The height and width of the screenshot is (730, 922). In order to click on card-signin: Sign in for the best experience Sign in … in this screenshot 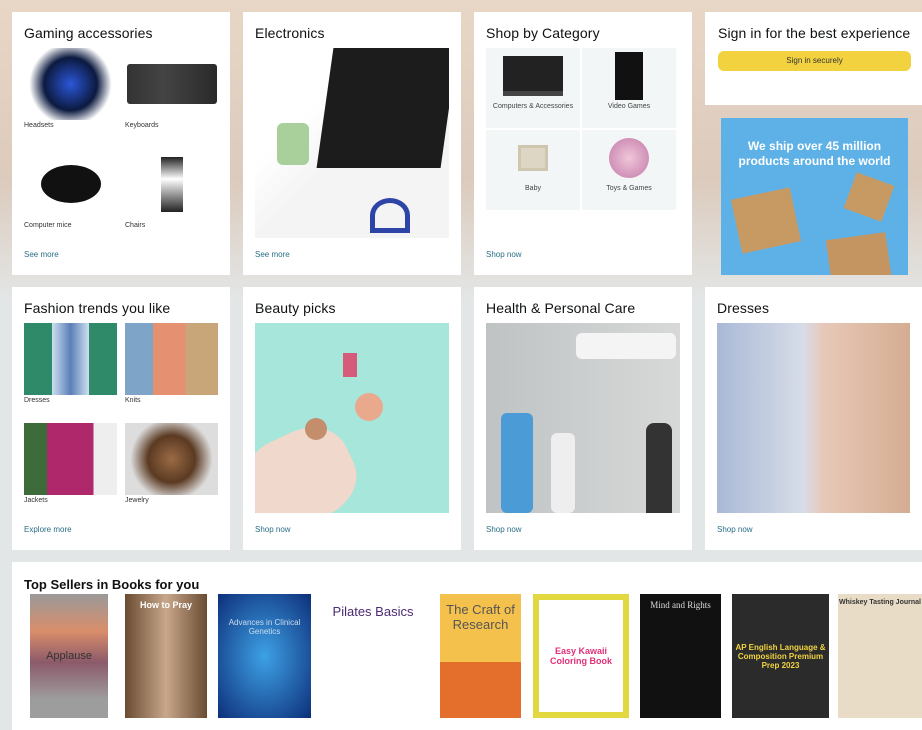, I will do `click(813, 58)`.